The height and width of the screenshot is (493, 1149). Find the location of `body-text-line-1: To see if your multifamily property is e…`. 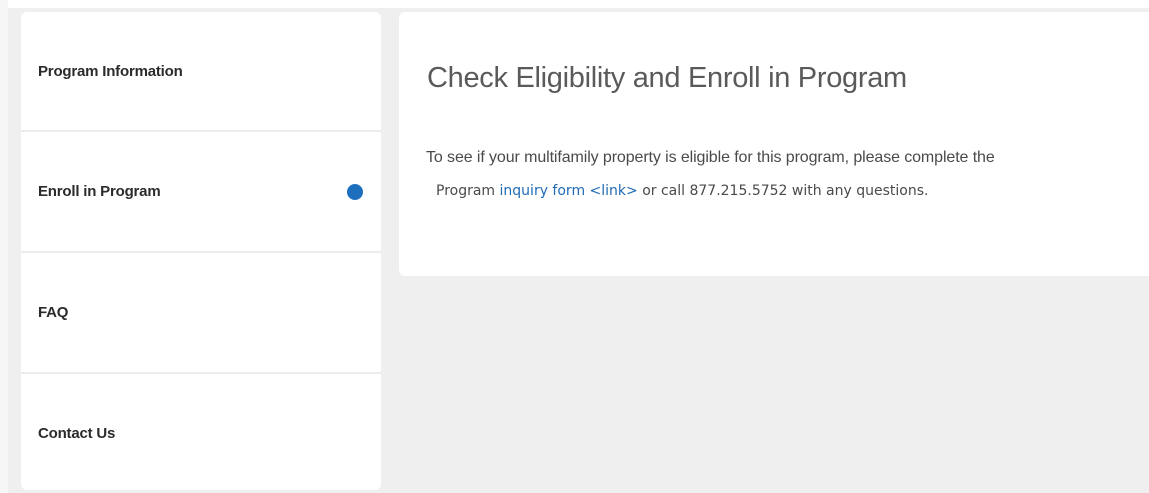

body-text-line-1: To see if your multifamily property is e… is located at coordinates (710, 157).